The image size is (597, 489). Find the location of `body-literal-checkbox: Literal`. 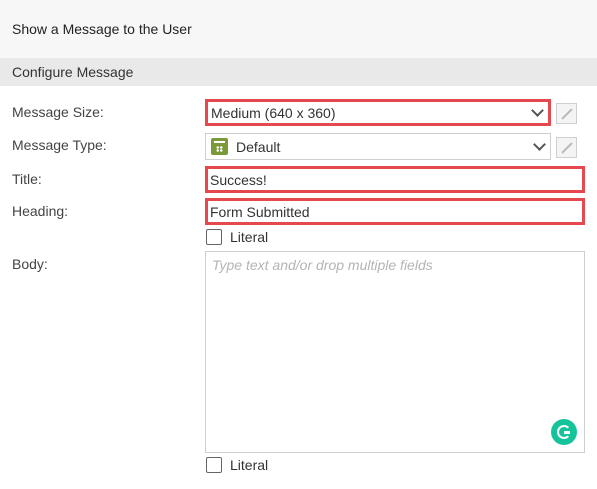

body-literal-checkbox: Literal is located at coordinates (237, 465).